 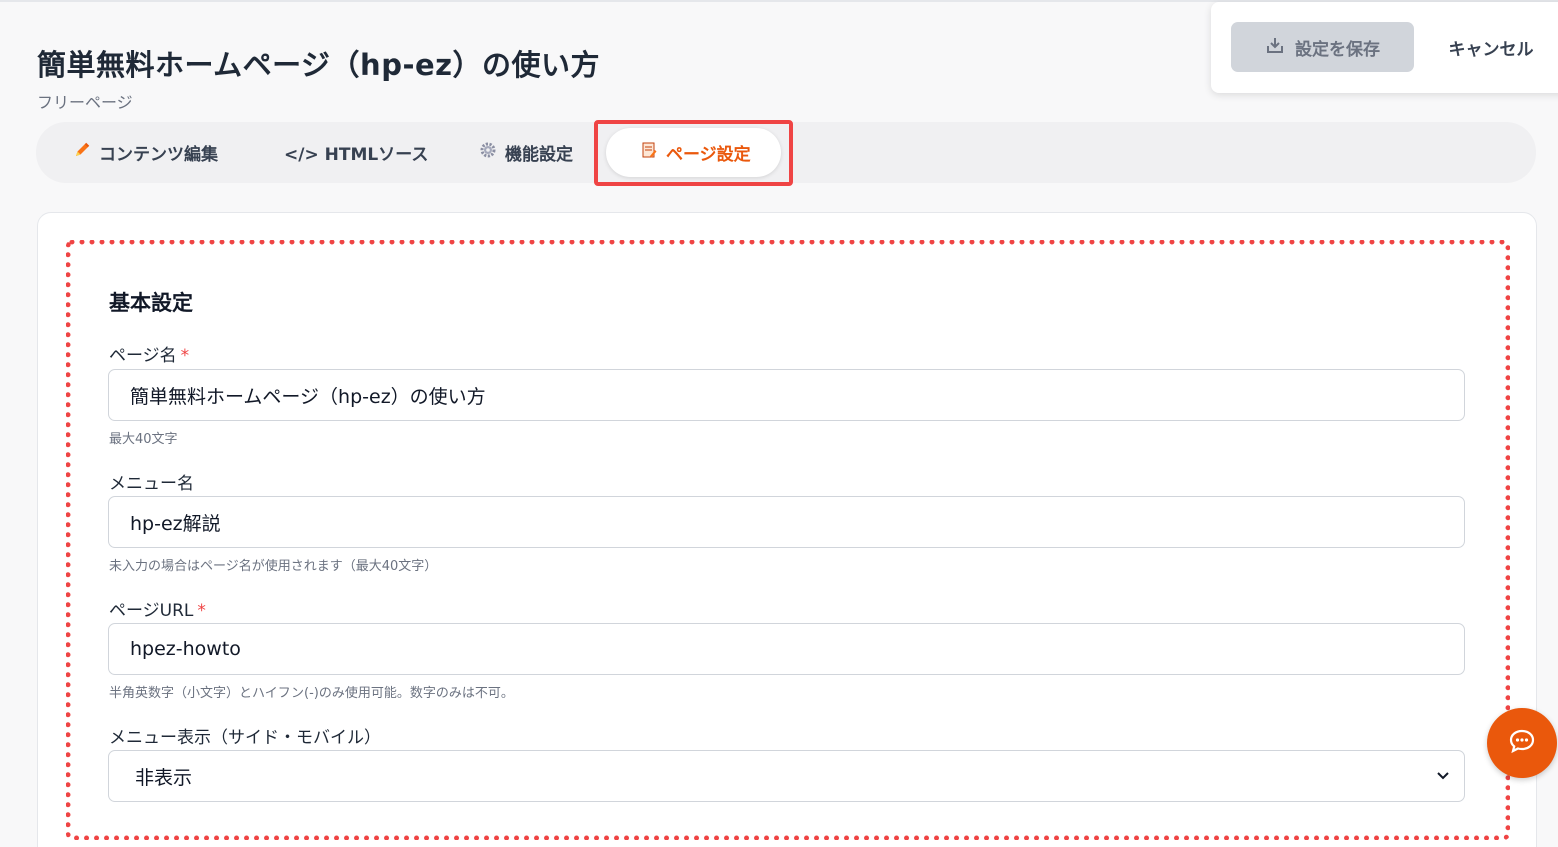 What do you see at coordinates (1337, 49) in the screenshot?
I see `save-button-label: 設定を保存` at bounding box center [1337, 49].